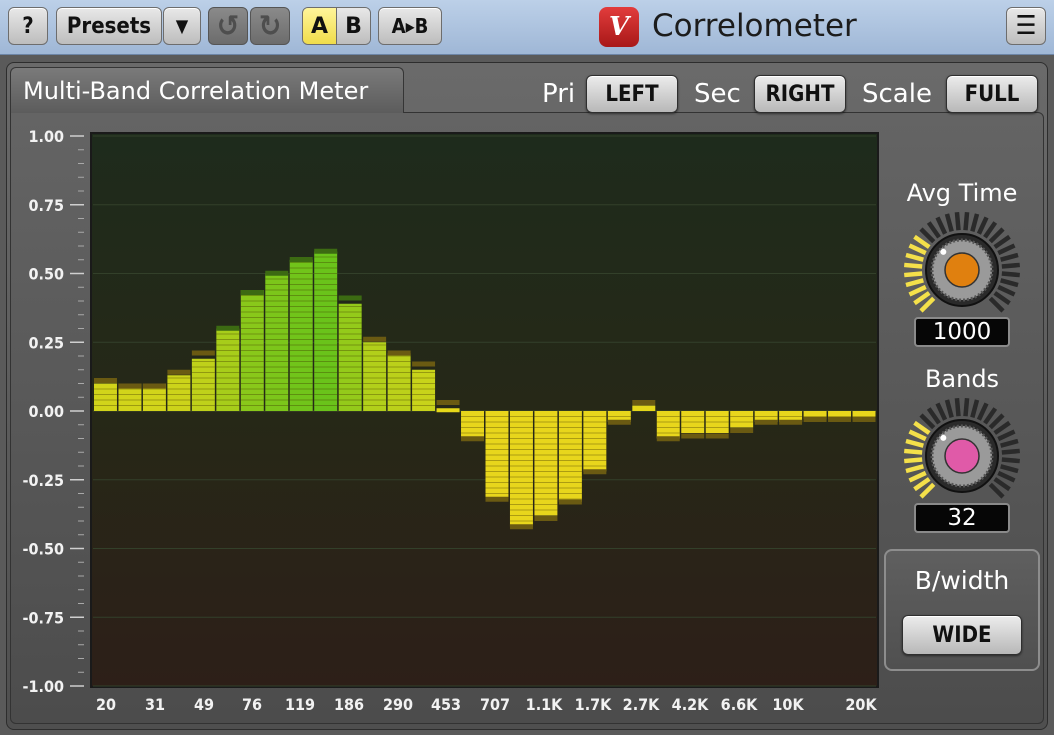 Image resolution: width=1054 pixels, height=735 pixels. What do you see at coordinates (962, 635) in the screenshot?
I see `bandwidth-button: WIDE` at bounding box center [962, 635].